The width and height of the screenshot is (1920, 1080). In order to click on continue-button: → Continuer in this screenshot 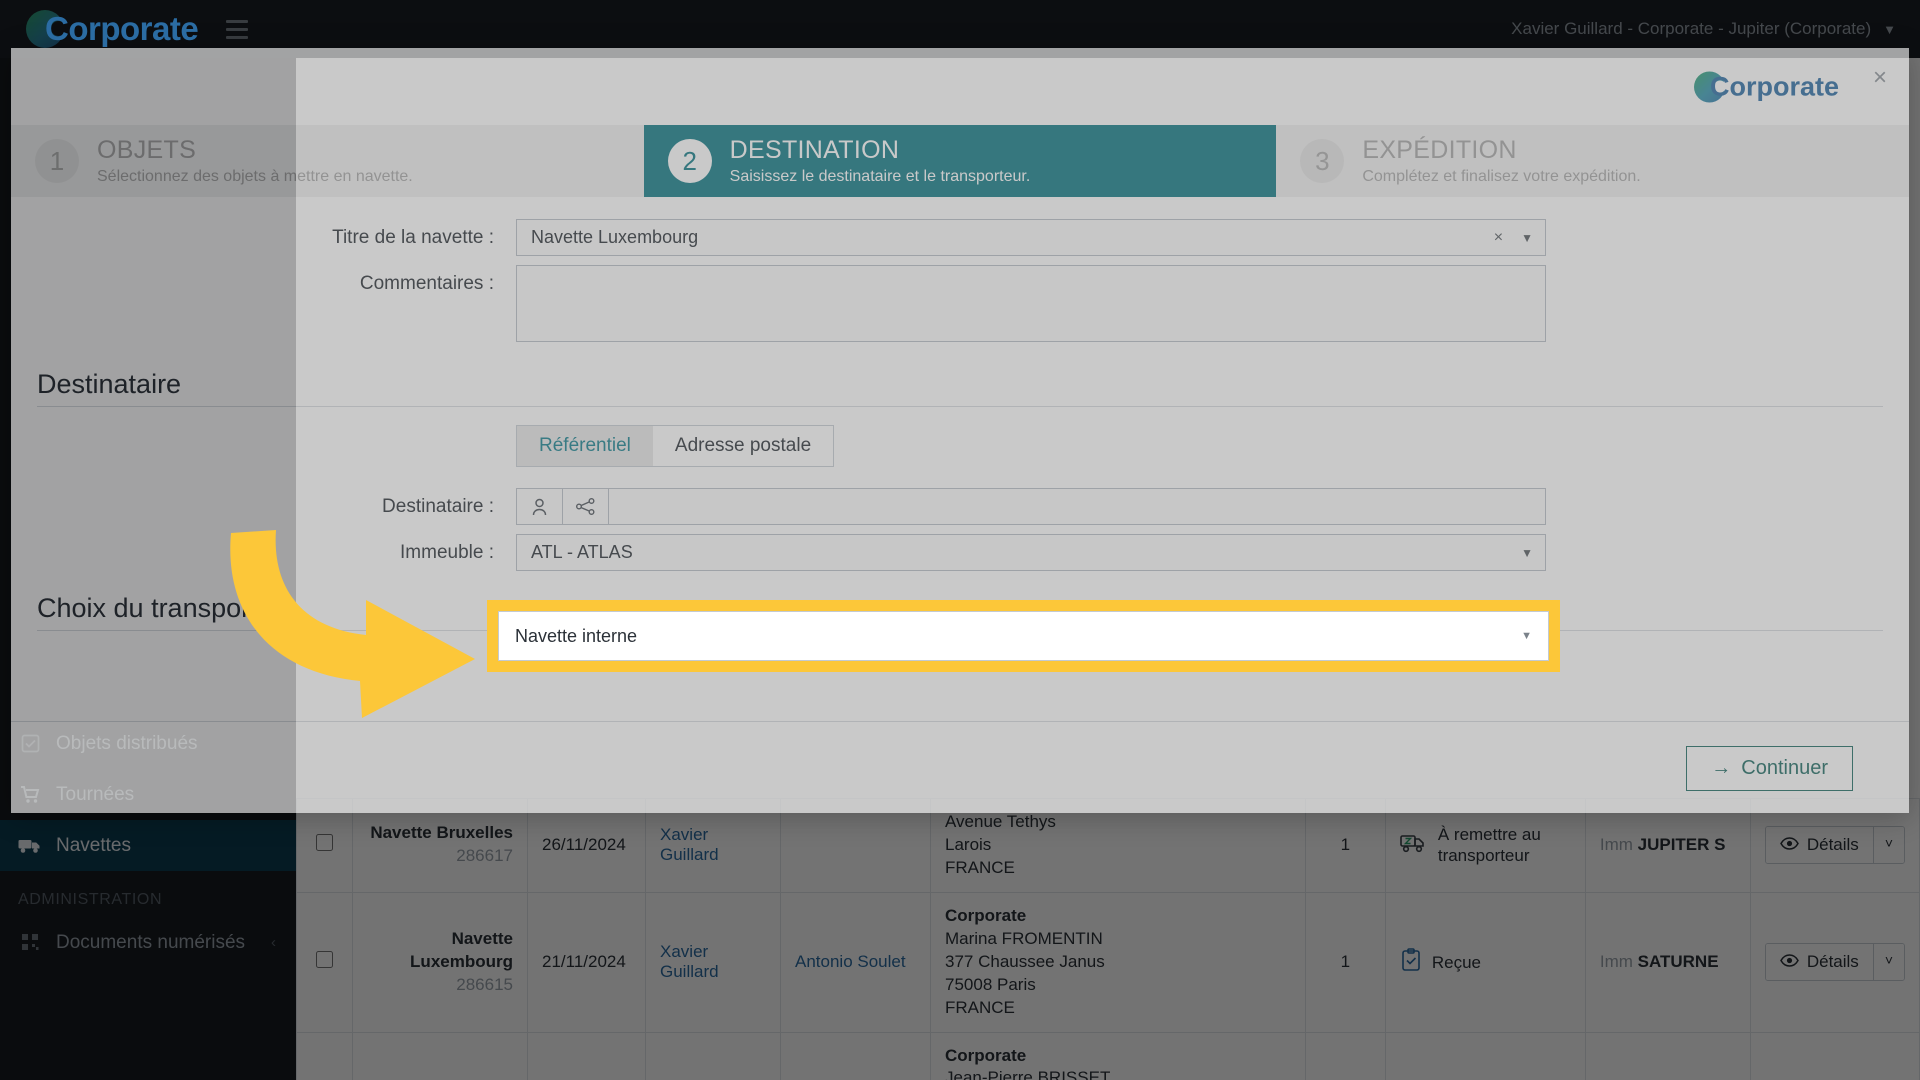, I will do `click(1769, 768)`.